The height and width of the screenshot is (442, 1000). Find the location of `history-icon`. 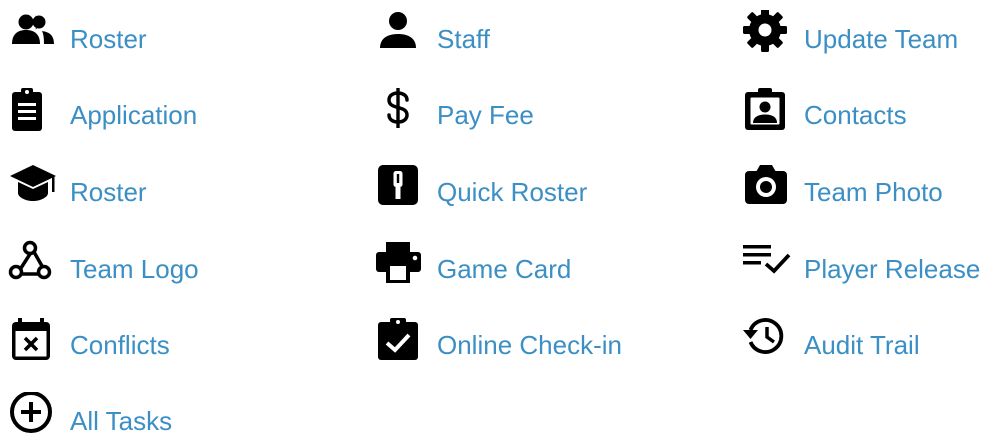

history-icon is located at coordinates (767, 341).